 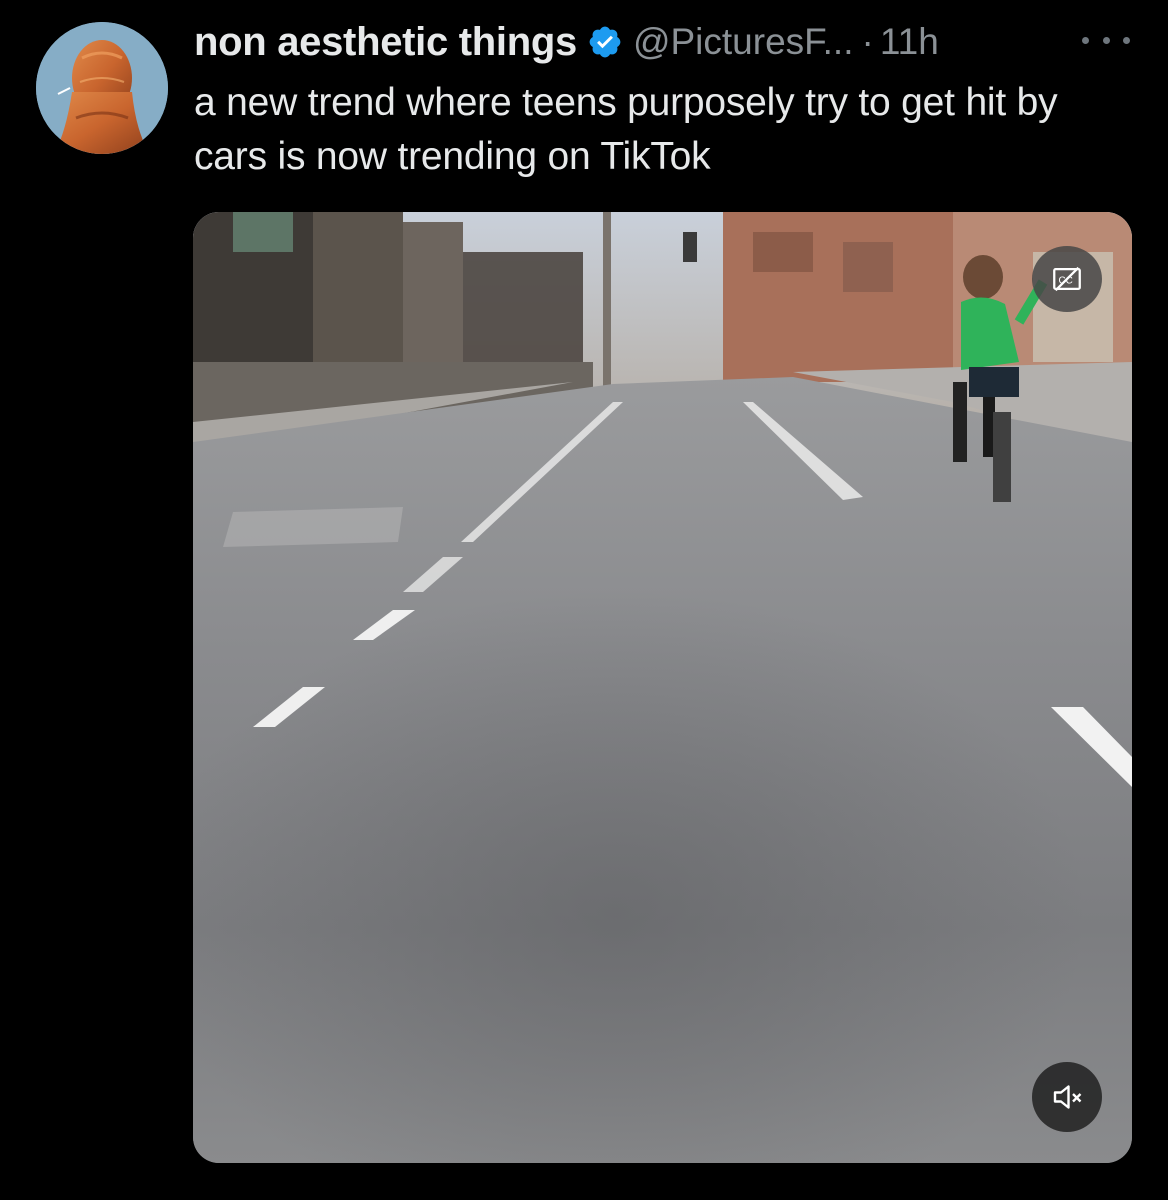 I want to click on avatar-image, so click(x=102, y=88).